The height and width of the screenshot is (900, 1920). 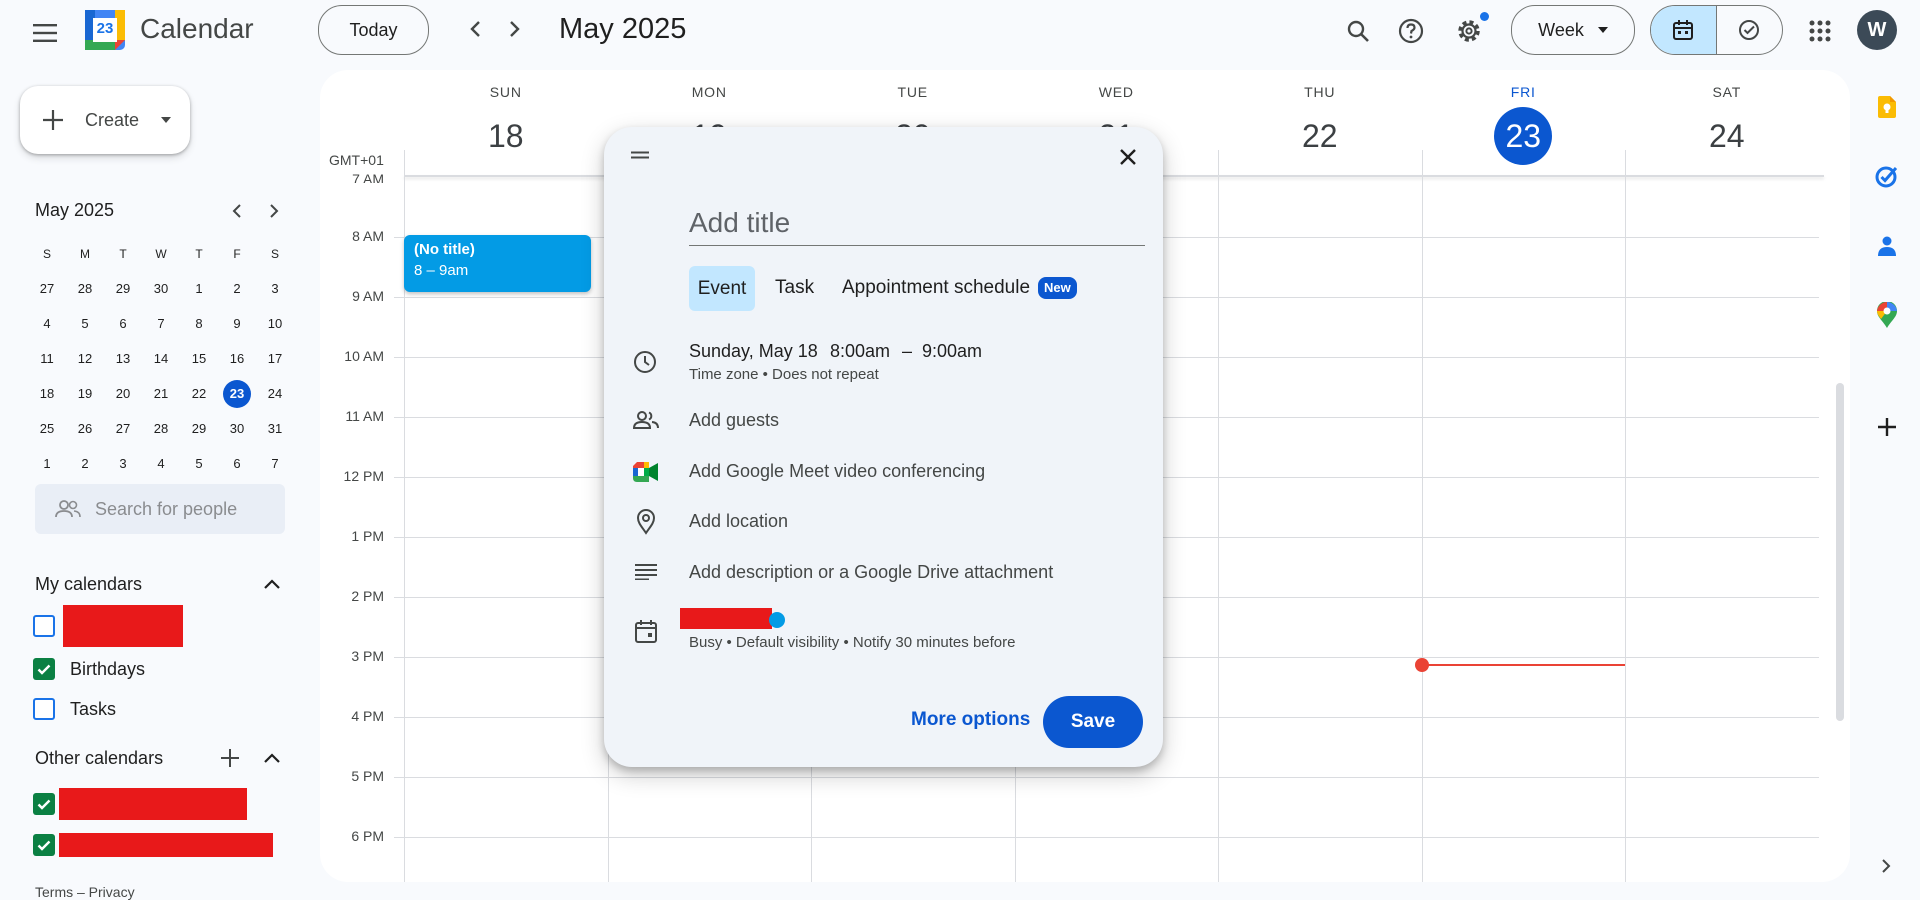 I want to click on my-calendar-item-tasks: Tasks, so click(x=163, y=709).